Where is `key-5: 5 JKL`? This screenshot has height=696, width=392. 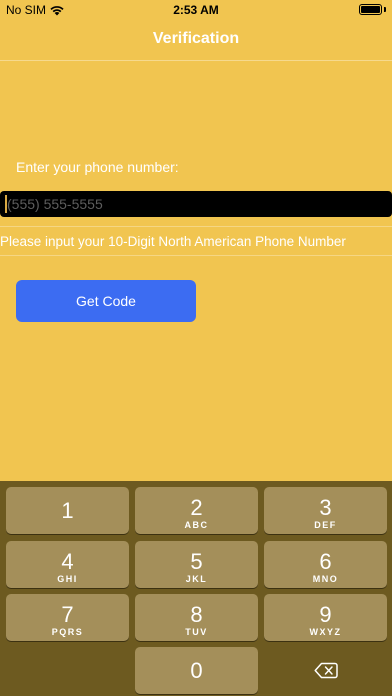 key-5: 5 JKL is located at coordinates (196, 564).